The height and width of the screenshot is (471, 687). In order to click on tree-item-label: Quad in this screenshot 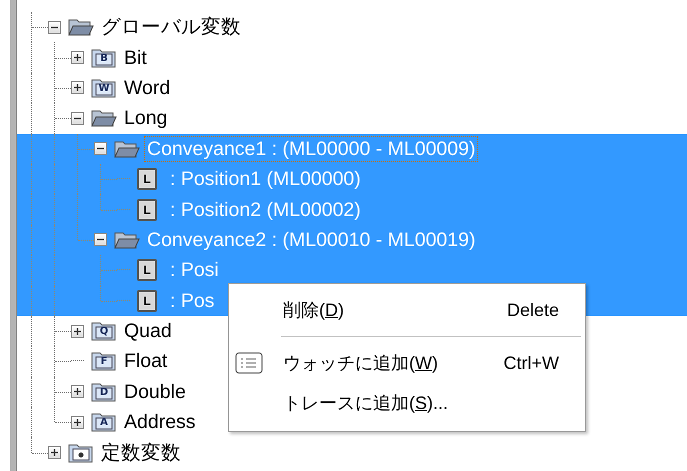, I will do `click(148, 331)`.